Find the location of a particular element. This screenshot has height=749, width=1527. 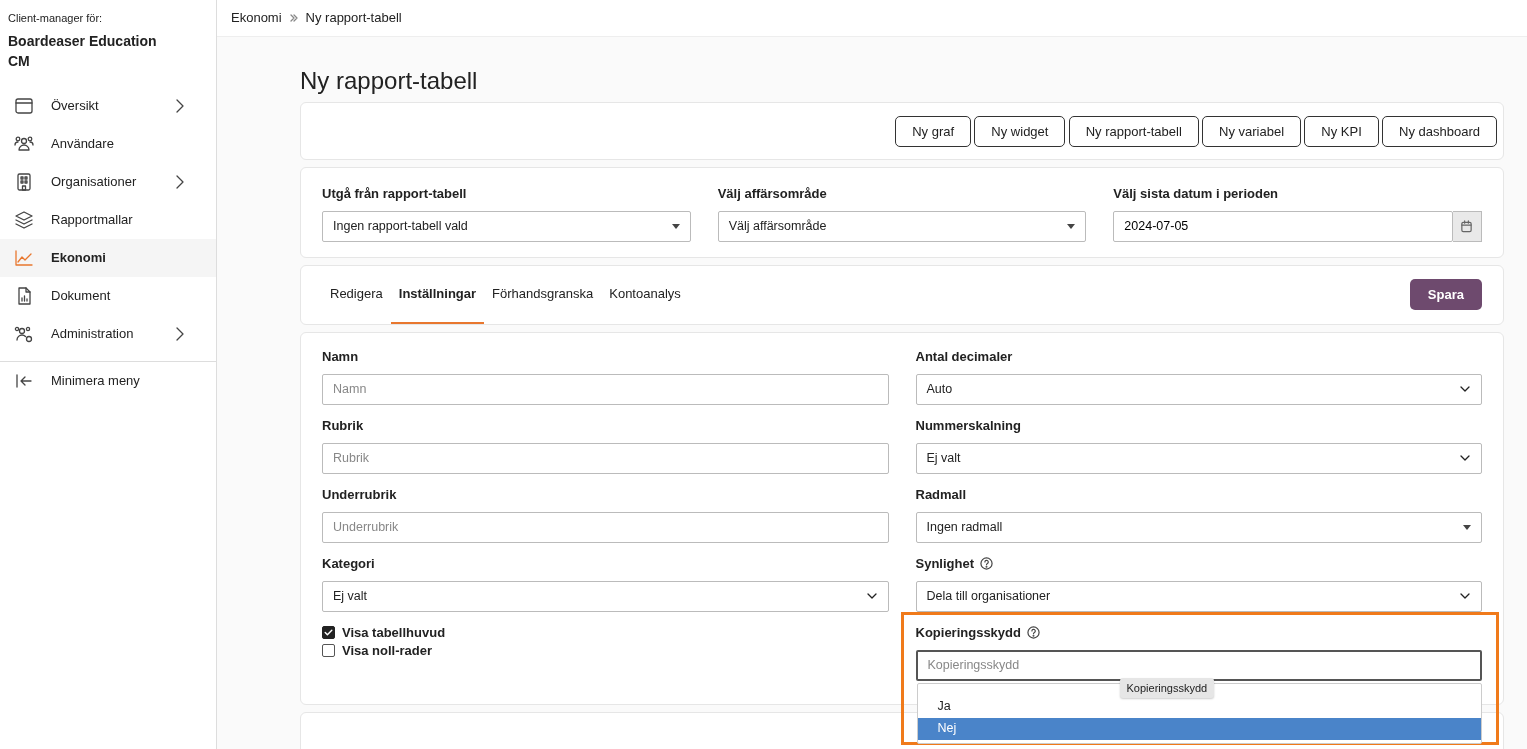

text-field: Rubrik is located at coordinates (605, 458).